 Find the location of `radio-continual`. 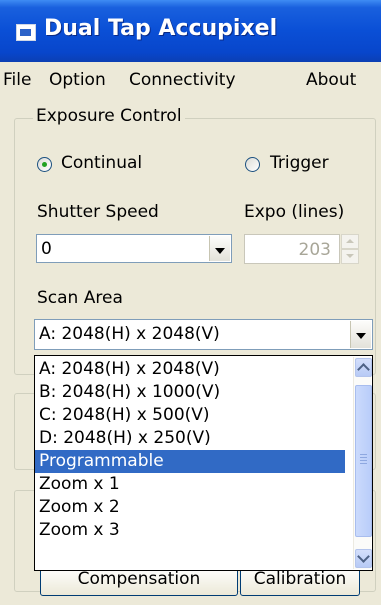

radio-continual is located at coordinates (44, 164).